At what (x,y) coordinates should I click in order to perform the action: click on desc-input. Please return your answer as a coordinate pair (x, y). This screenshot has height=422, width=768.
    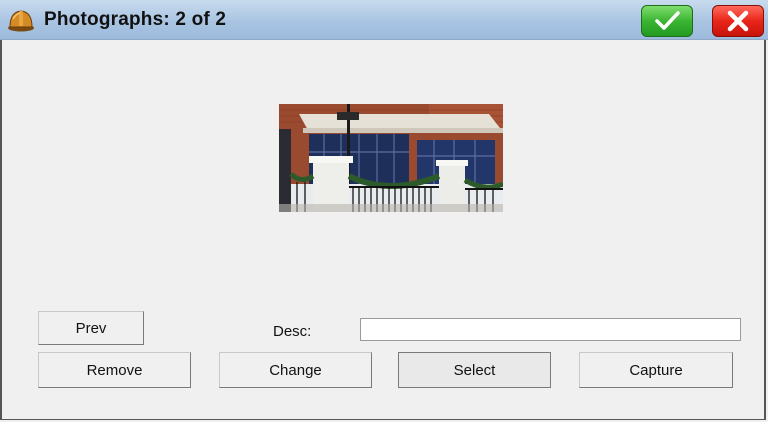
    Looking at the image, I should click on (550, 329).